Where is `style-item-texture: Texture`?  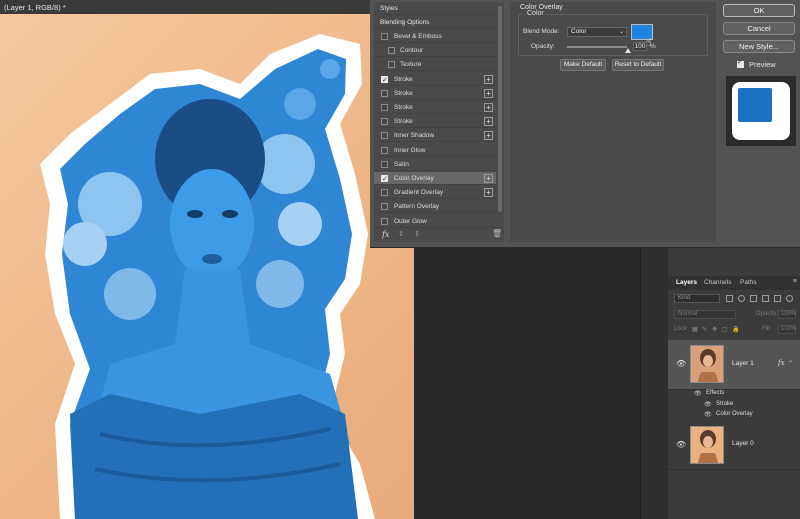 style-item-texture: Texture is located at coordinates (435, 65).